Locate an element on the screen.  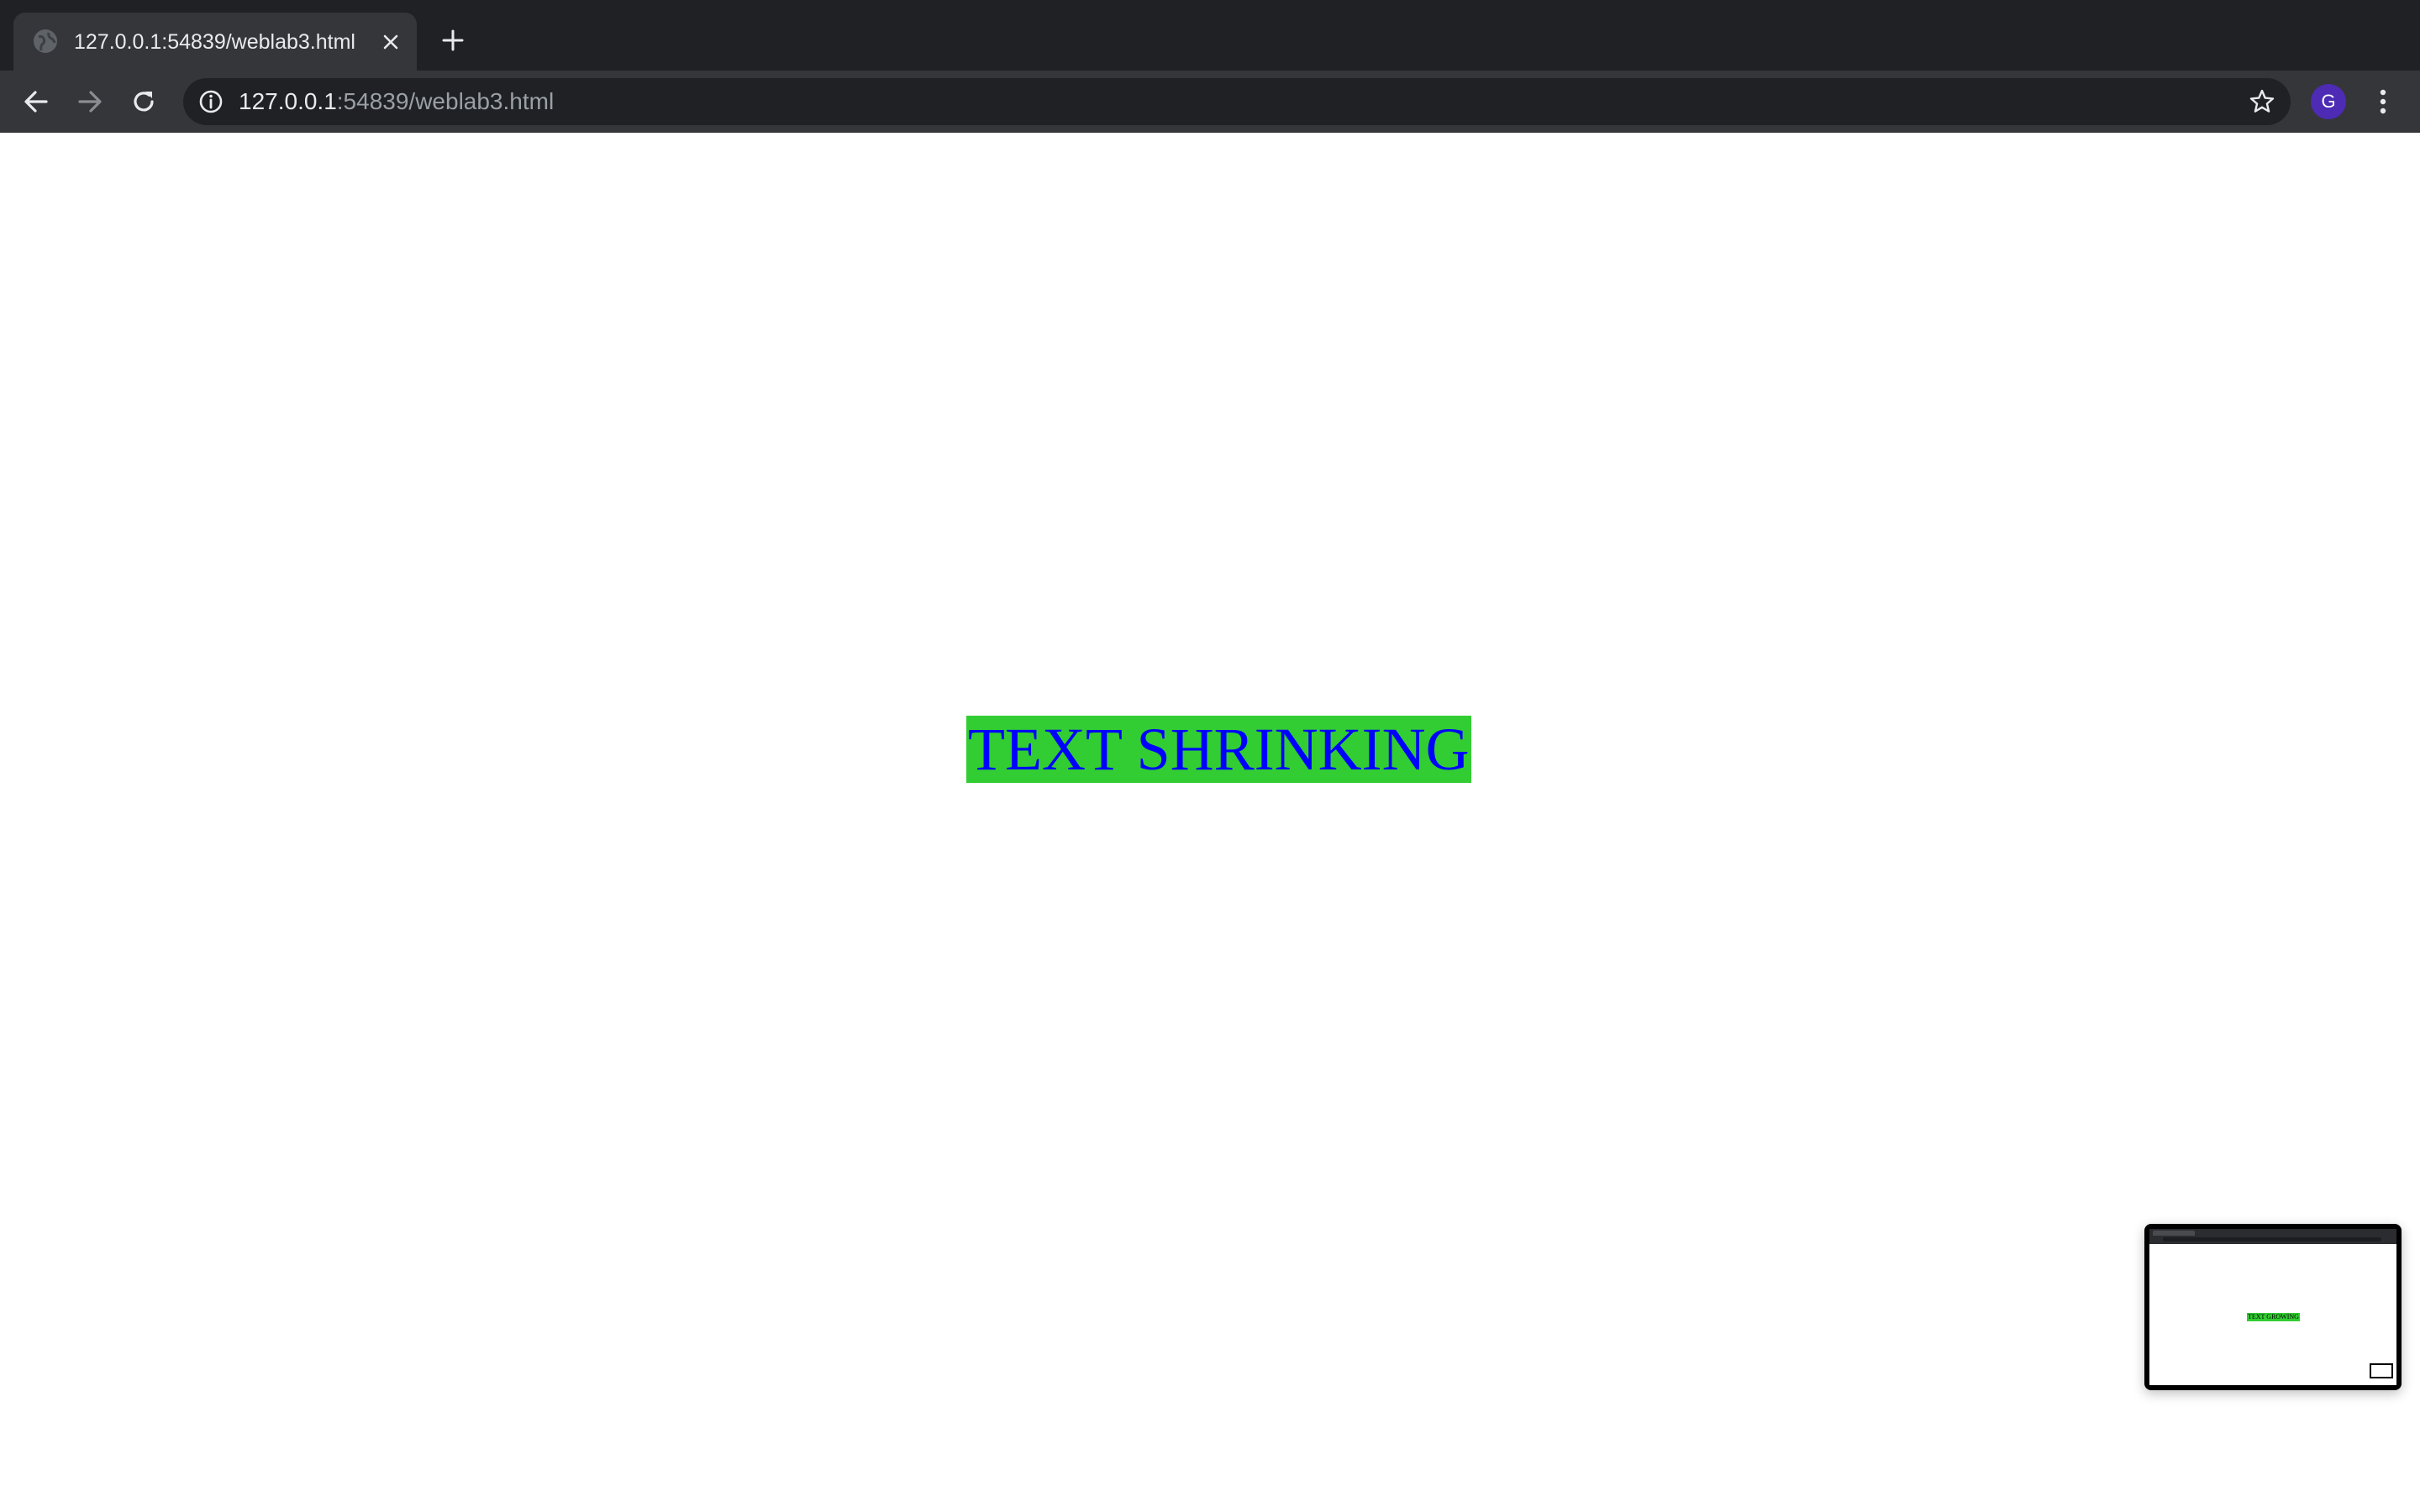
info-icon is located at coordinates (211, 101).